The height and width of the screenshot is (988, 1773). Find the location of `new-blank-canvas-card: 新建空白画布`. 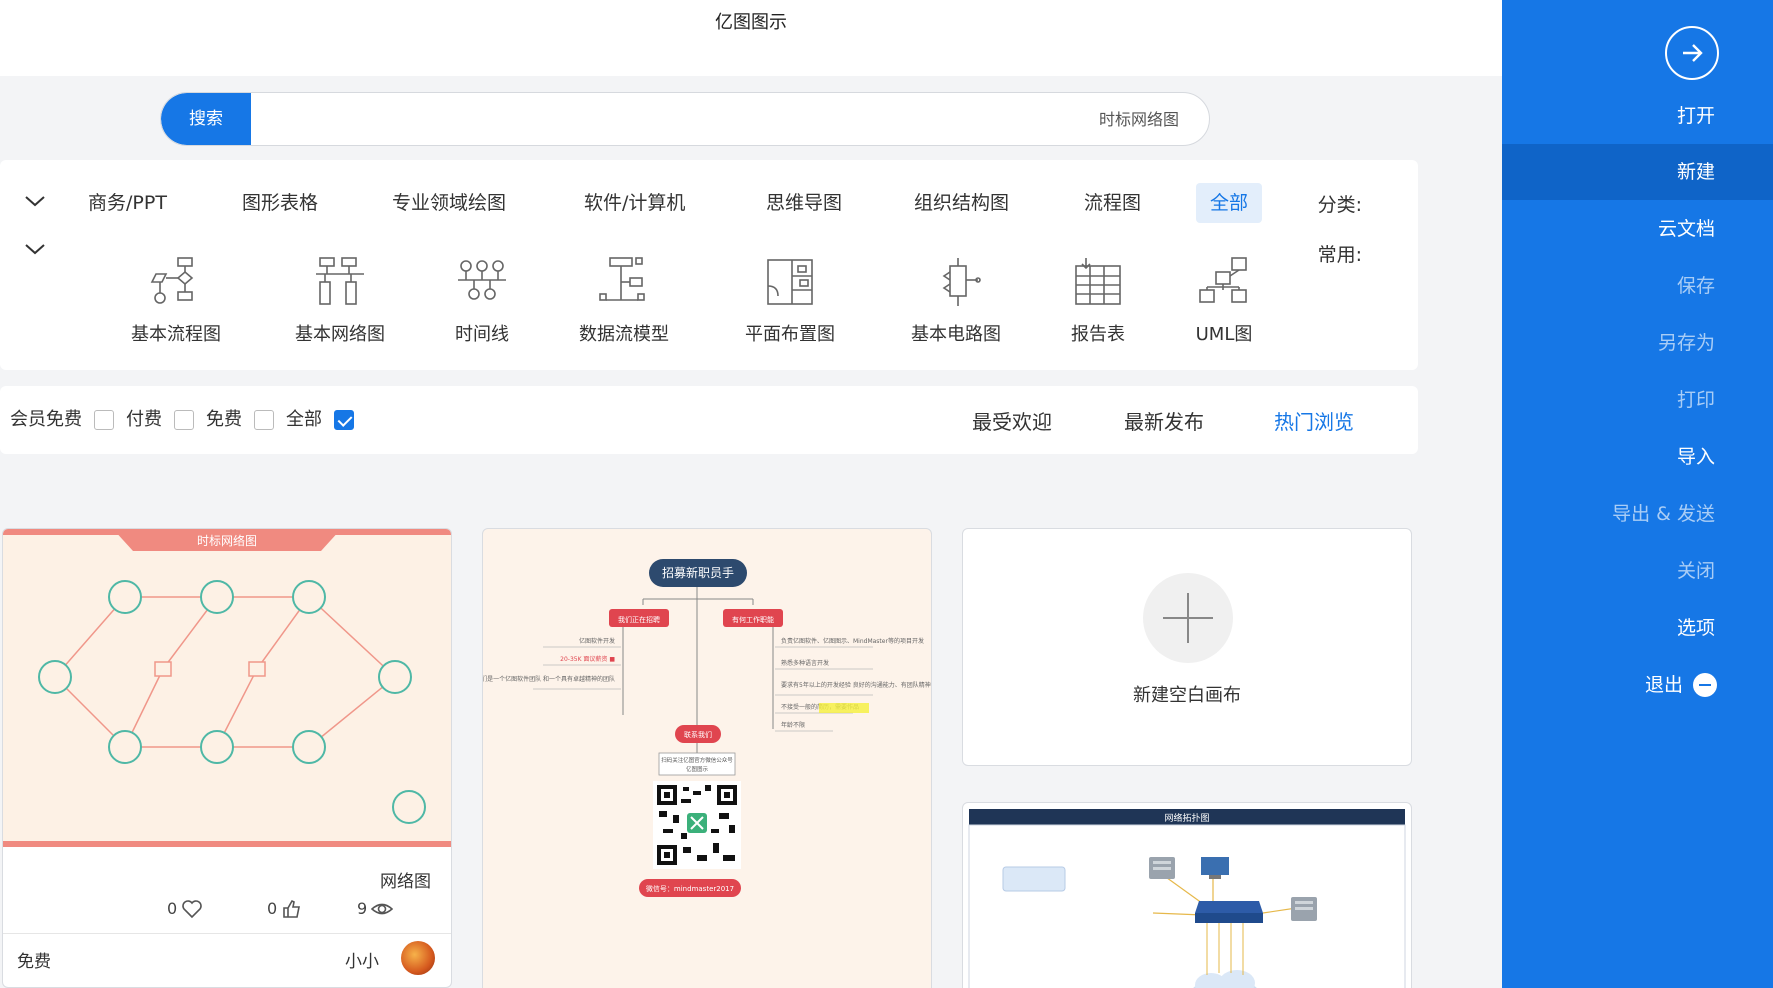

new-blank-canvas-card: 新建空白画布 is located at coordinates (1187, 647).